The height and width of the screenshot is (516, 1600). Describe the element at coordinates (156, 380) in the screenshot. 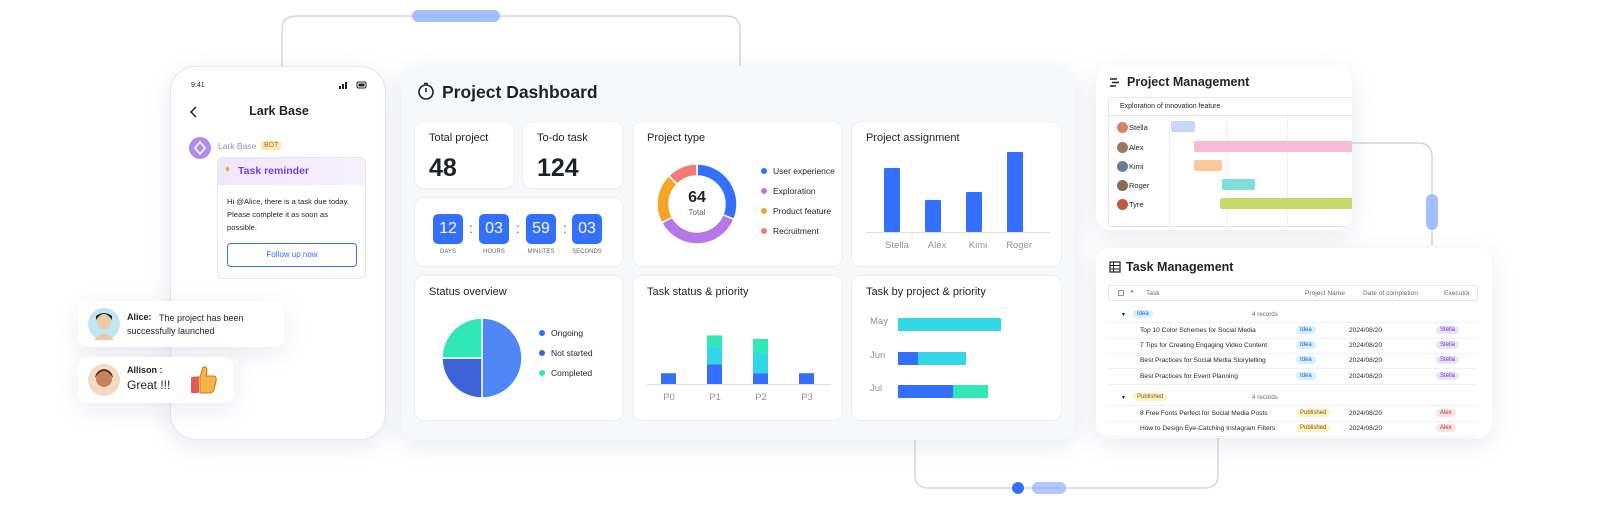

I see `chat-bubble-allison: Allison : Great !!!` at that location.